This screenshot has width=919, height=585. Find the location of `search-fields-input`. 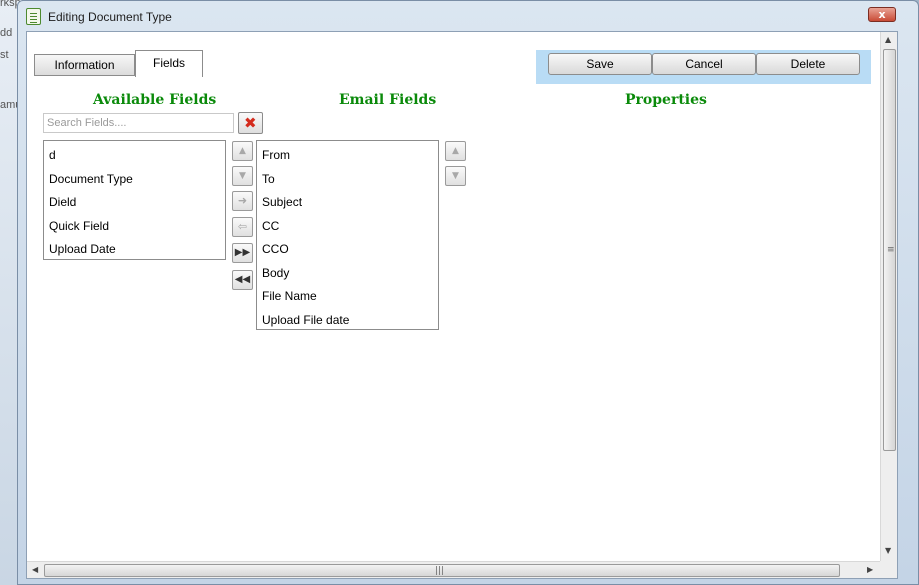

search-fields-input is located at coordinates (138, 123).